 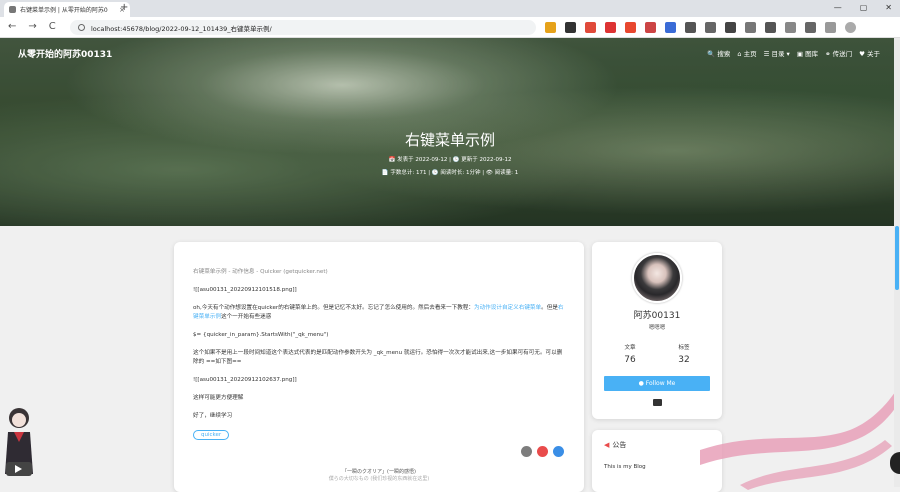 What do you see at coordinates (379, 272) in the screenshot?
I see `post-crumb: 右键菜单示例 - 动作信息 - Quicker (getquicker.net)` at bounding box center [379, 272].